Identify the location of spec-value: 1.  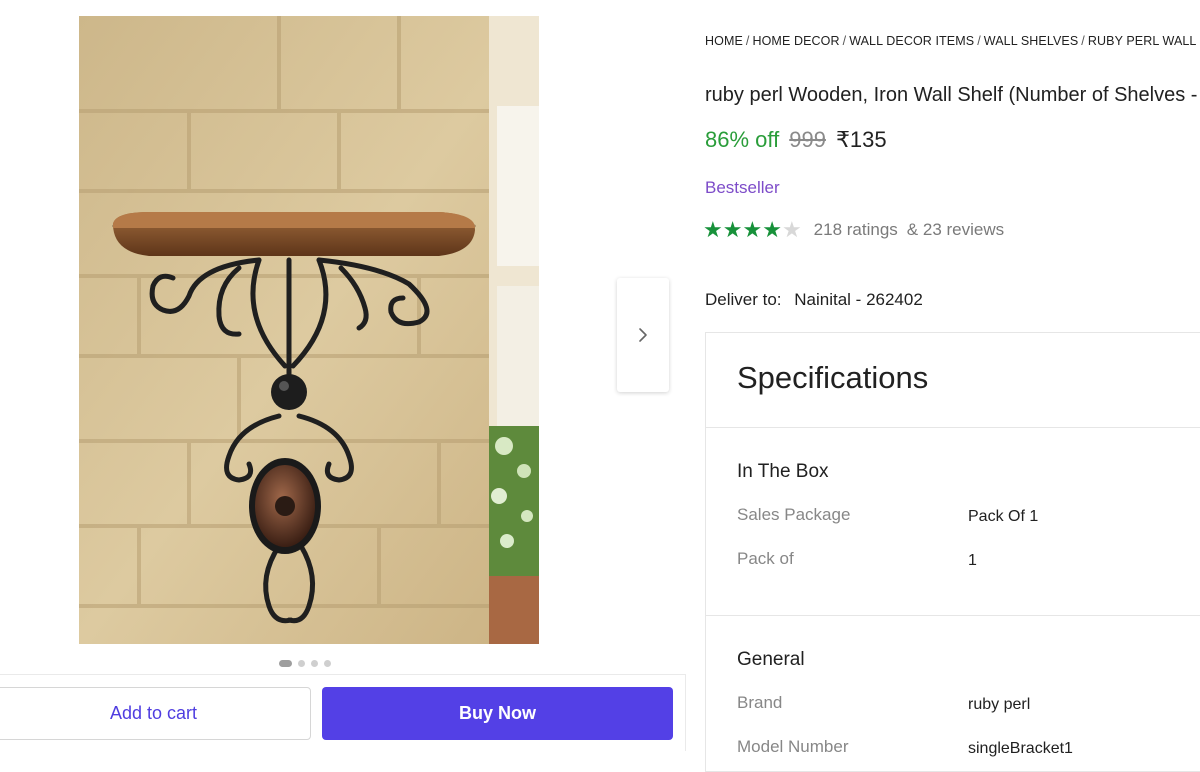
(972, 560).